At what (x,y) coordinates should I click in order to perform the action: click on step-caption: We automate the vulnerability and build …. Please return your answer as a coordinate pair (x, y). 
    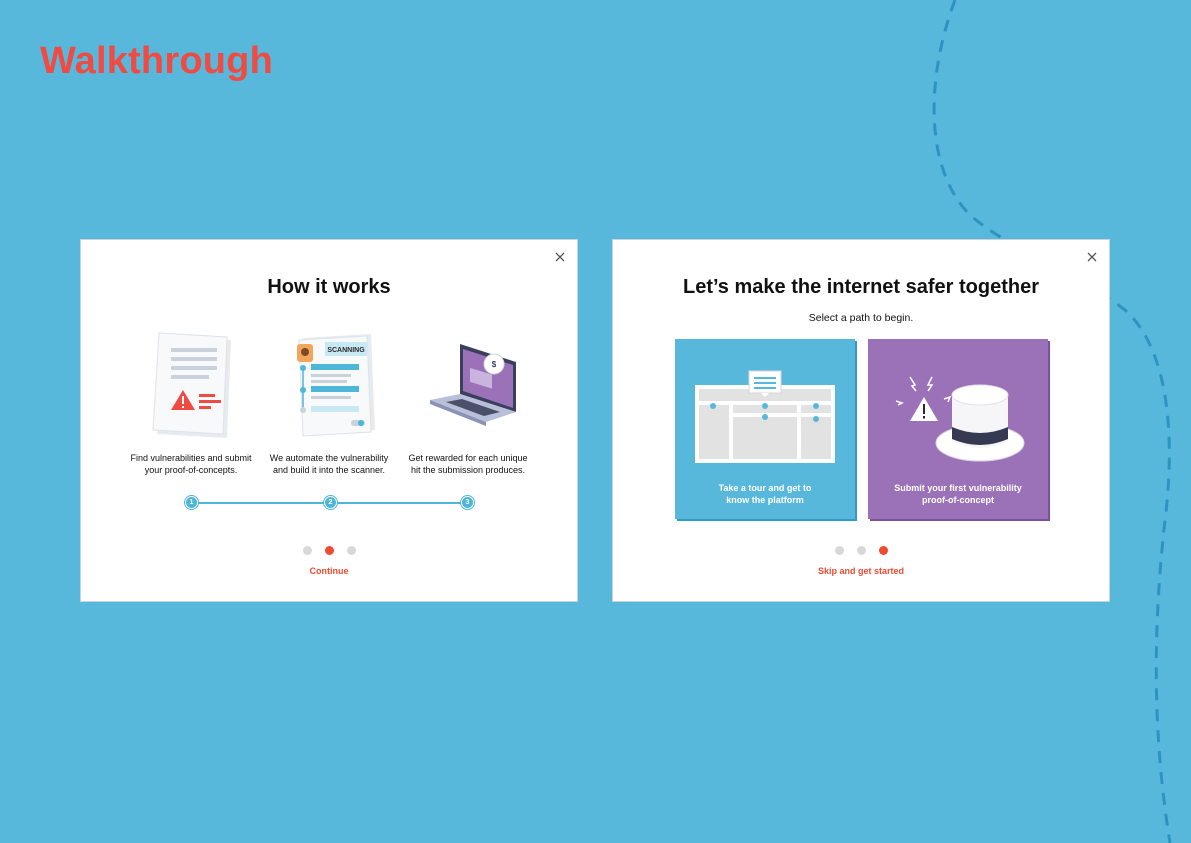
    Looking at the image, I should click on (329, 464).